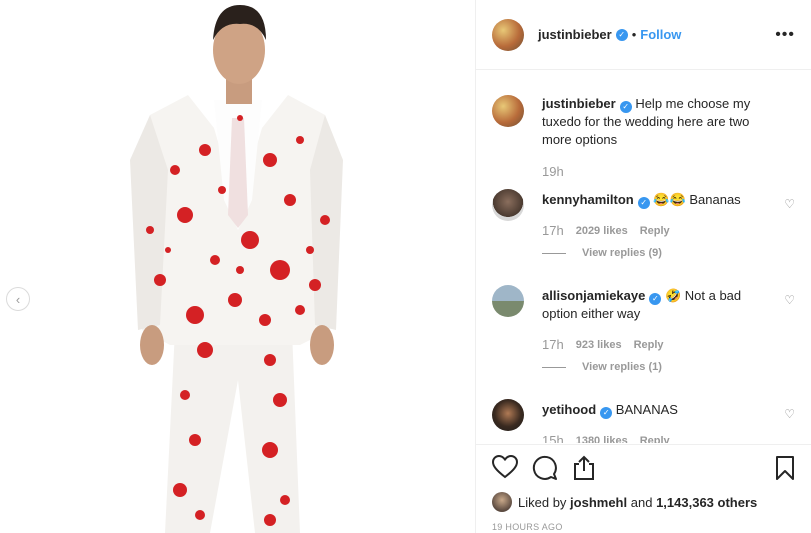 Image resolution: width=811 pixels, height=533 pixels. I want to click on caption-username: justinbieber, so click(579, 103).